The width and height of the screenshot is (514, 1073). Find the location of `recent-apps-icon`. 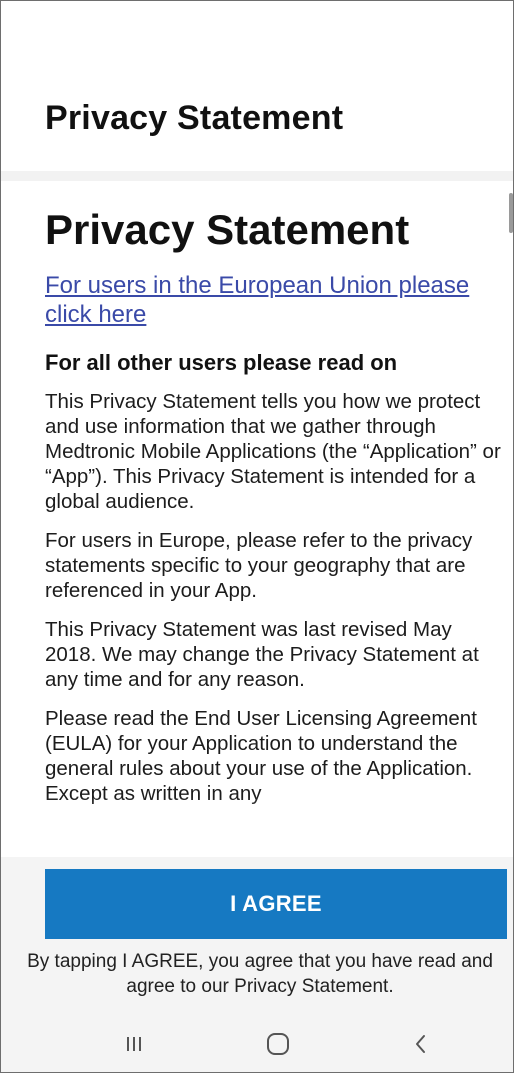

recent-apps-icon is located at coordinates (134, 1043).